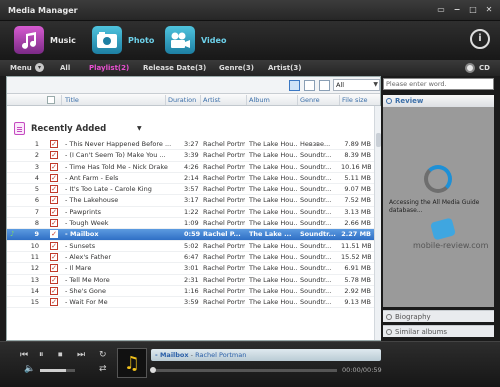 The image size is (500, 387). Describe the element at coordinates (310, 100) in the screenshot. I see `col-genre: Genre` at that location.